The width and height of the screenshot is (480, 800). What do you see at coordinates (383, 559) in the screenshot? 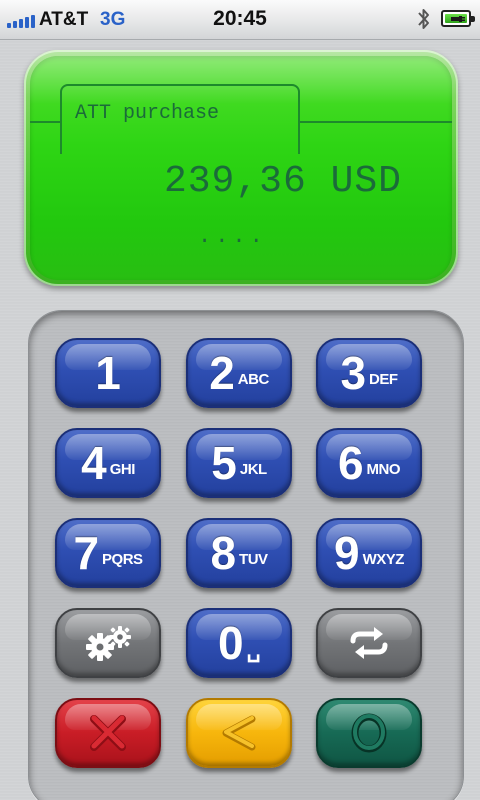
I see `key-letters: WXYZ` at bounding box center [383, 559].